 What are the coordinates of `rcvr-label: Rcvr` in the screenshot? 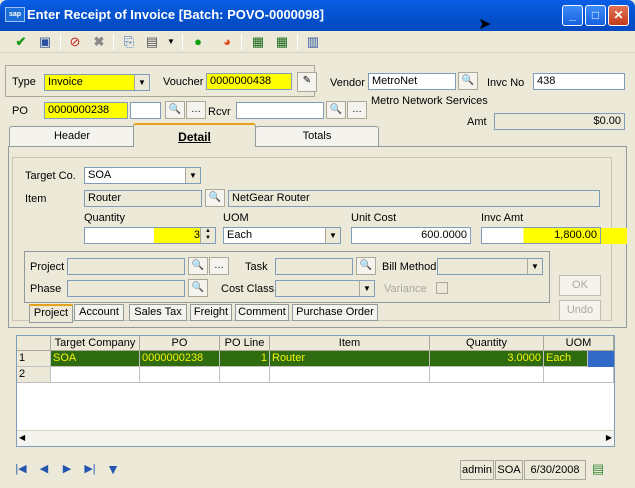 It's located at (219, 112).